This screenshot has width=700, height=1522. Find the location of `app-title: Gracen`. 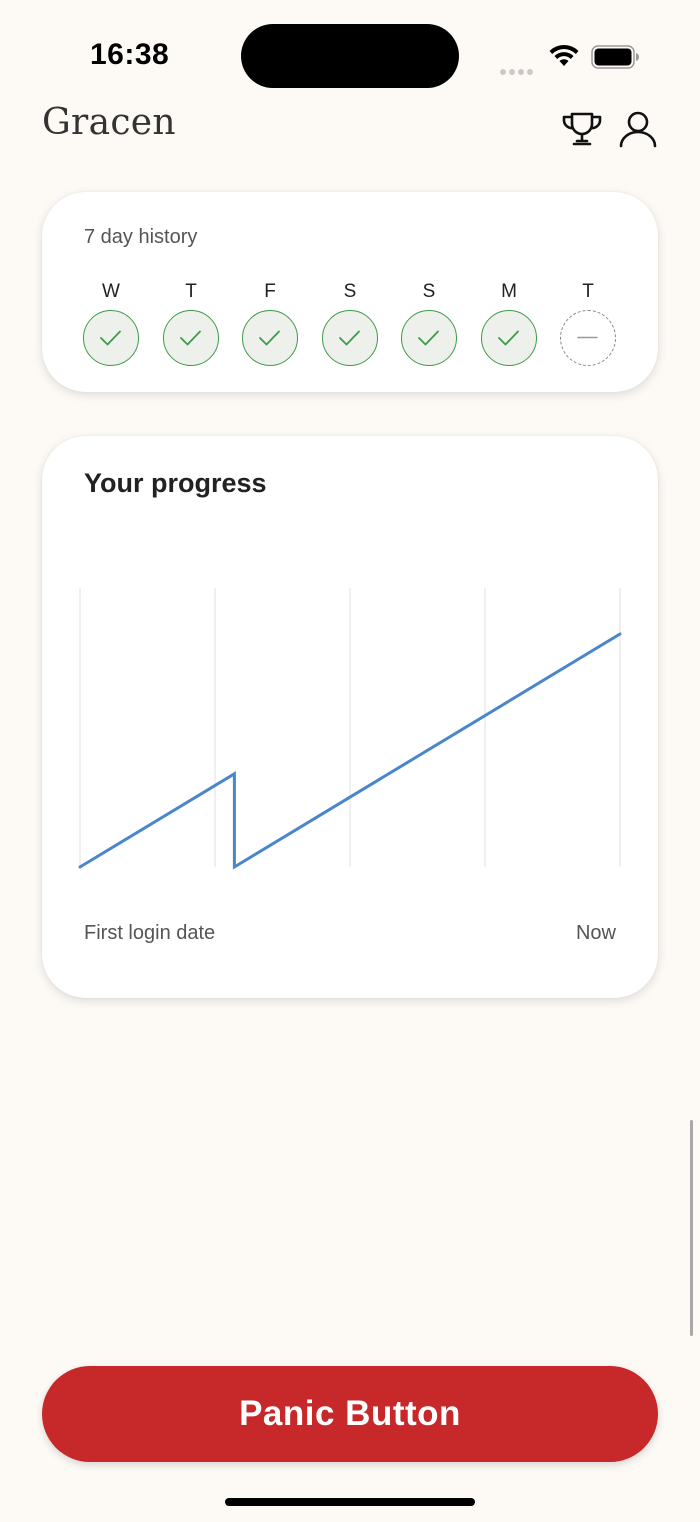

app-title: Gracen is located at coordinates (109, 122).